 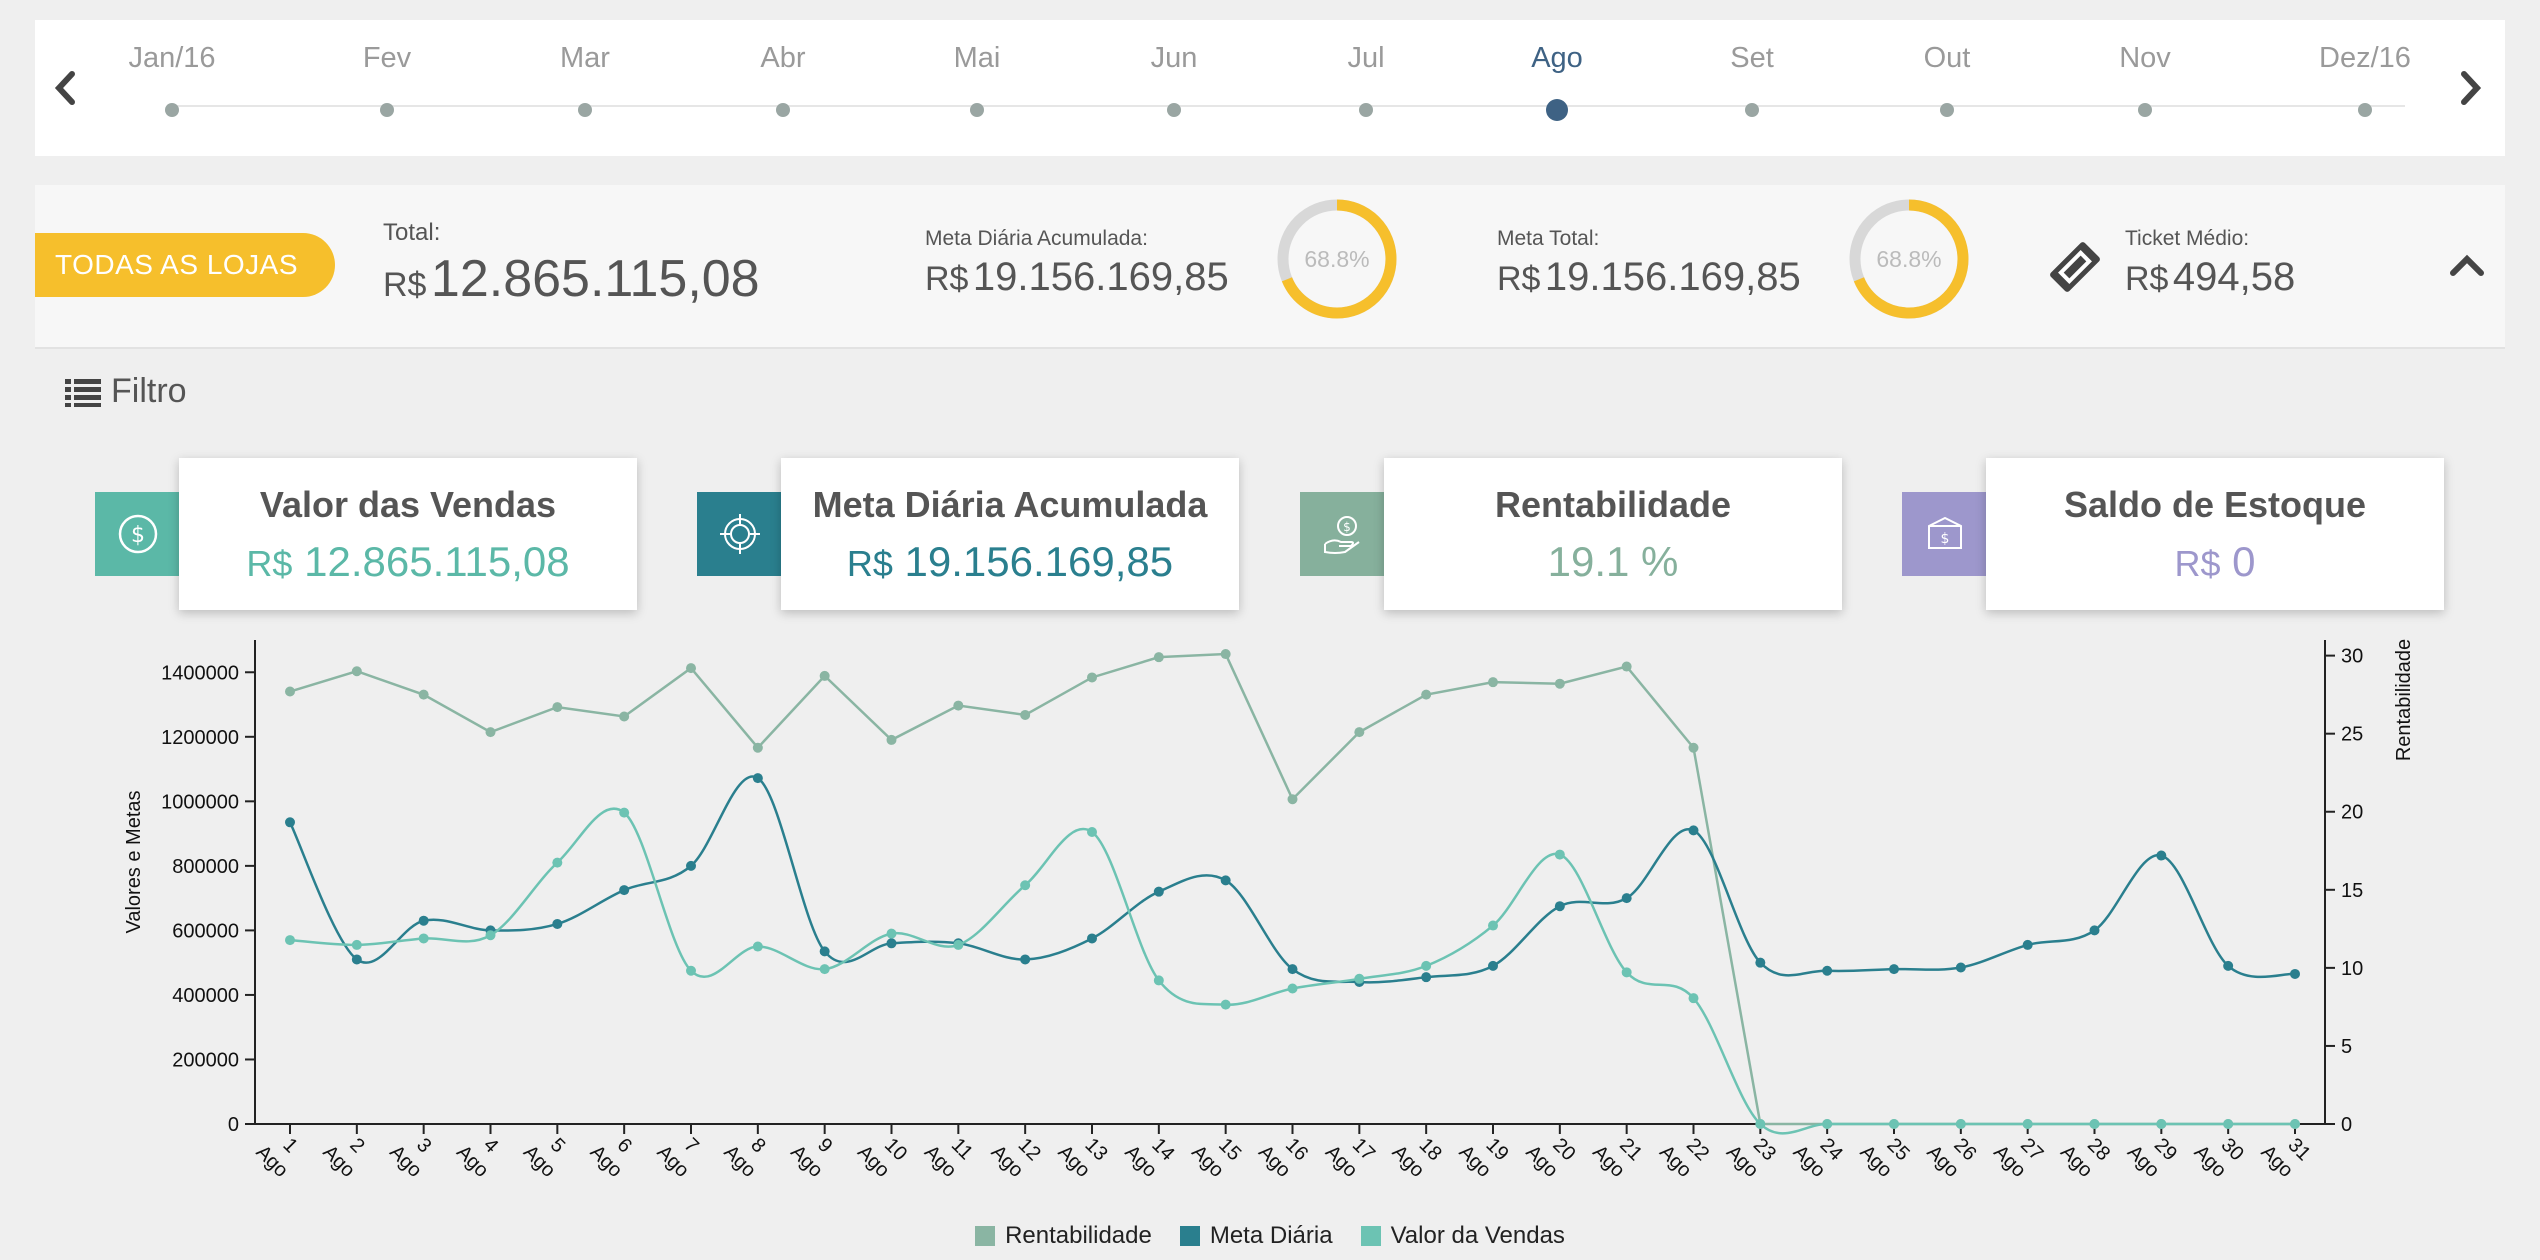 What do you see at coordinates (2197, 563) in the screenshot?
I see `kpi-currency: R$` at bounding box center [2197, 563].